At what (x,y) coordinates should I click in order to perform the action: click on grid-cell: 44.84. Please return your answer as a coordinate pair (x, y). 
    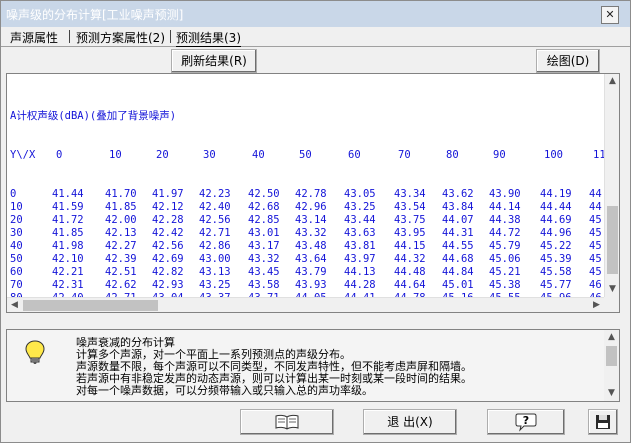
    Looking at the image, I should click on (458, 272).